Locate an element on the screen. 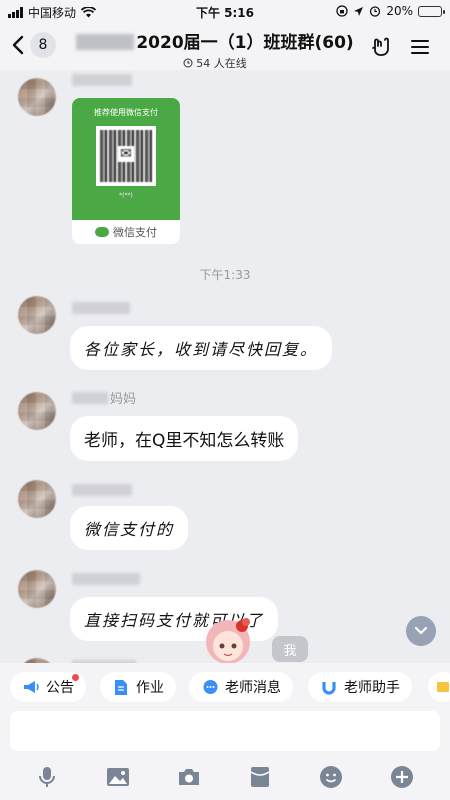  emoji-button is located at coordinates (331, 777).